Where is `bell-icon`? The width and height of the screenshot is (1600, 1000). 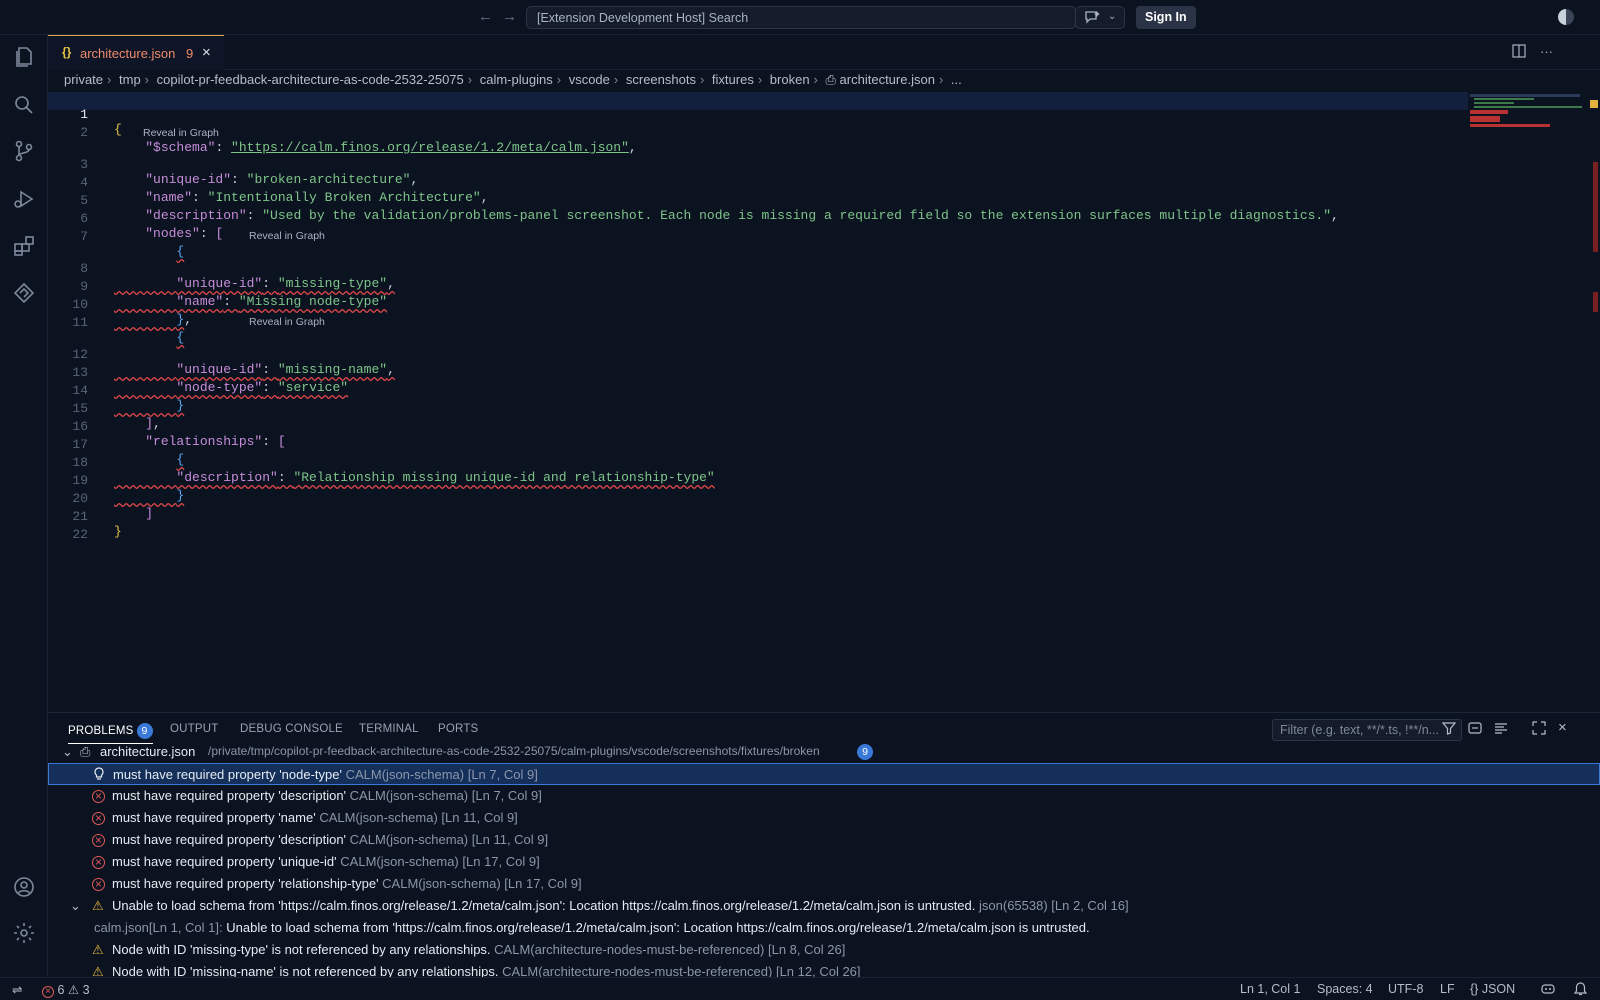
bell-icon is located at coordinates (1580, 990).